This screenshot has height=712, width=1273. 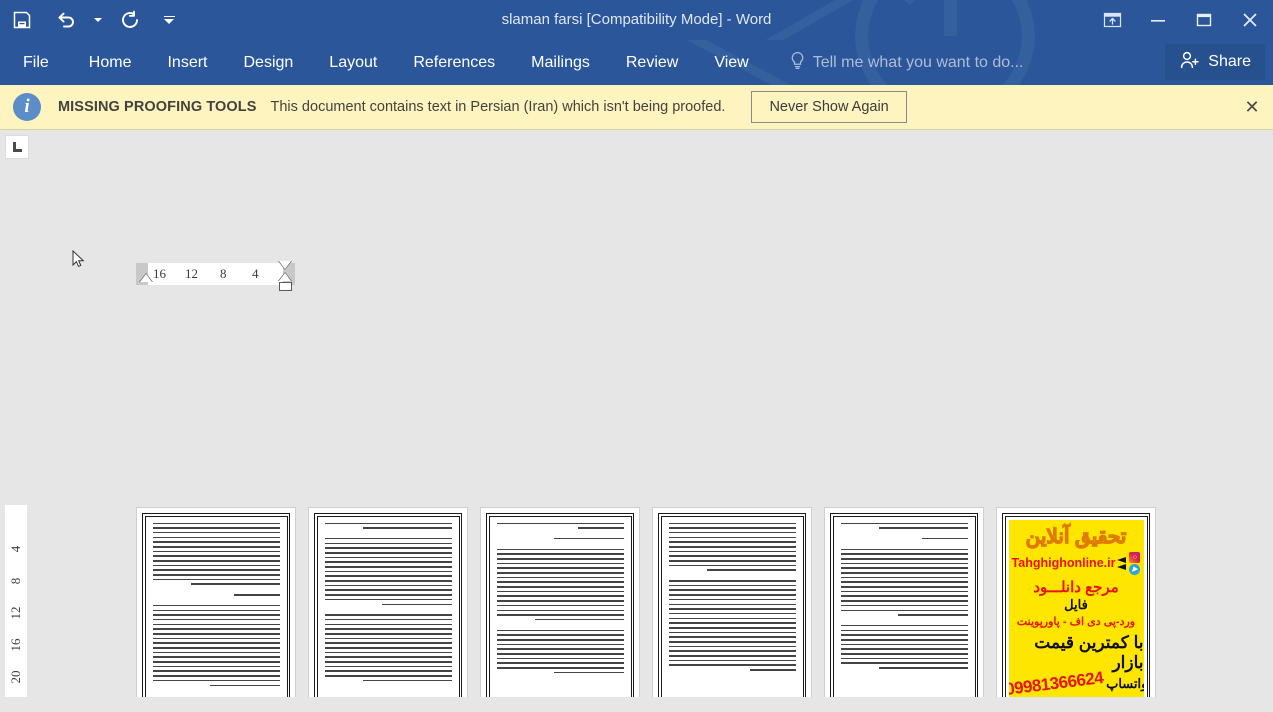 I want to click on vruler-tick-12: 12, so click(x=15, y=613).